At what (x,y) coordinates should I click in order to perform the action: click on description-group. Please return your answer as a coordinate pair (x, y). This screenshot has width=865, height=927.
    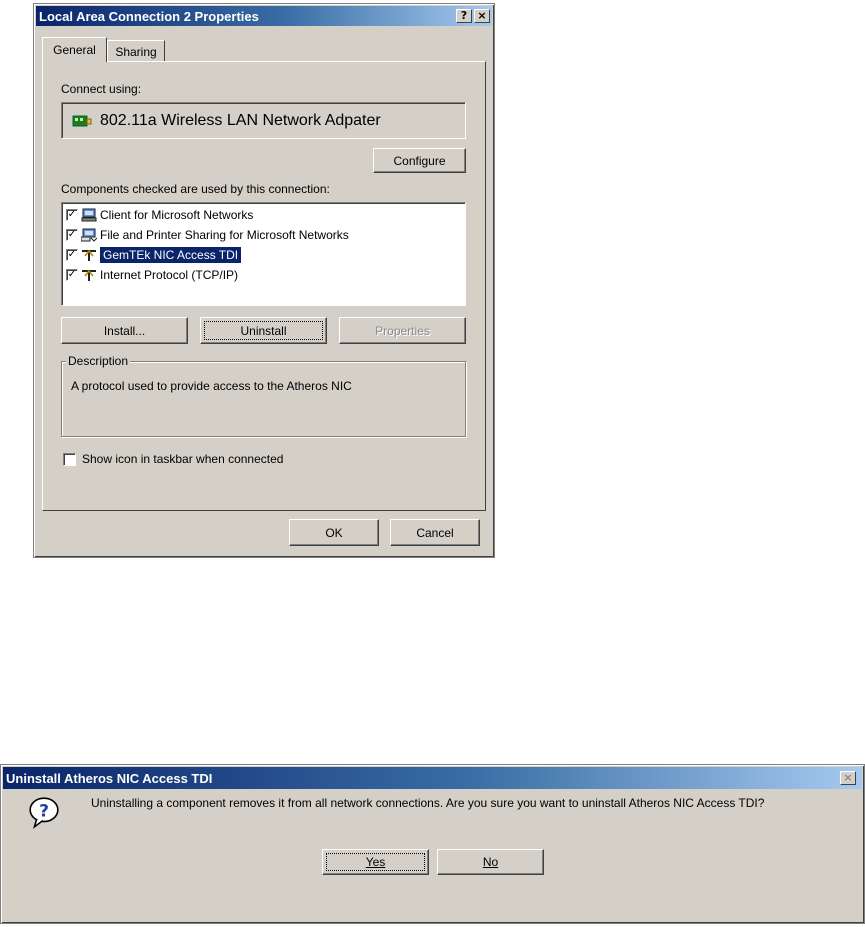
    Looking at the image, I should click on (263, 399).